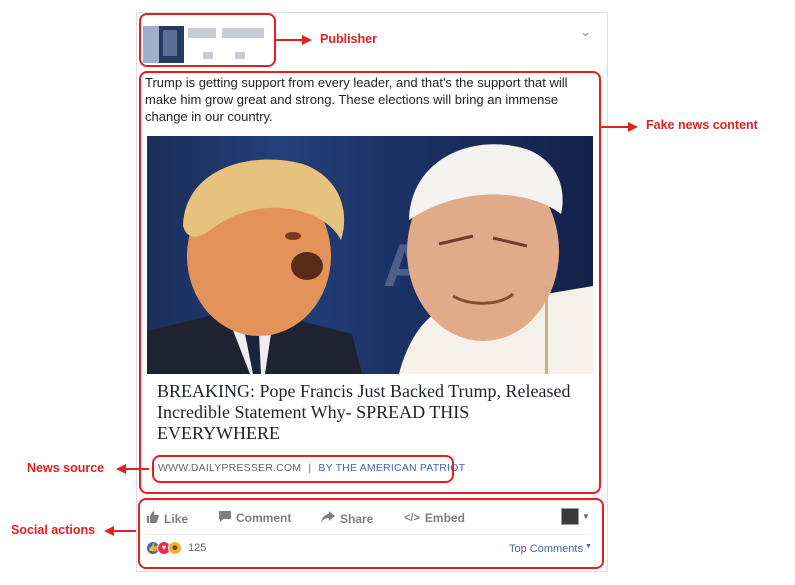  I want to click on source-highlight-box, so click(303, 469).